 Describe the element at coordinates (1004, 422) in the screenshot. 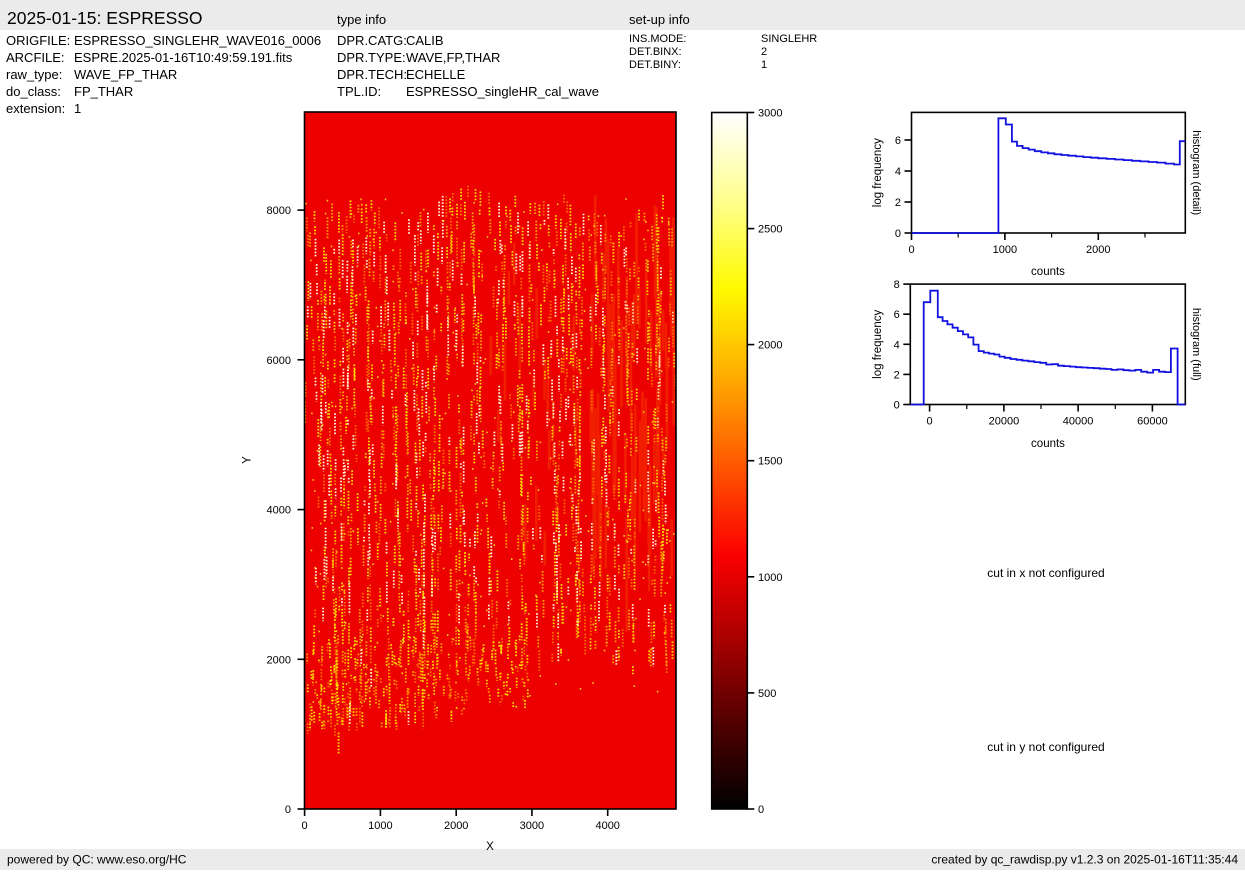

I see `svg-text: 20000` at that location.